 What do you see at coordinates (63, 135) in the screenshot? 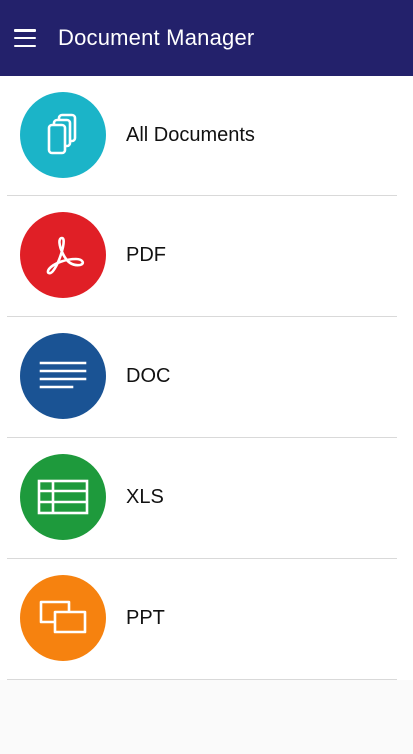
I see `documents-stack-icon` at bounding box center [63, 135].